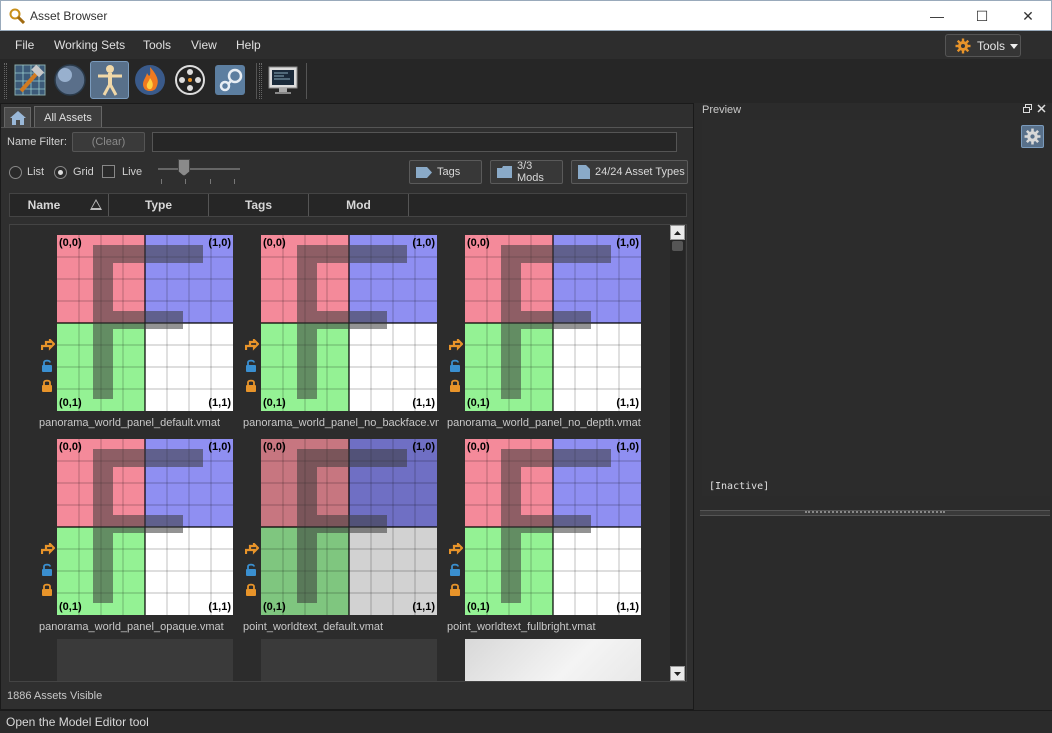 The image size is (1052, 733). I want to click on minimize-button: —, so click(937, 16).